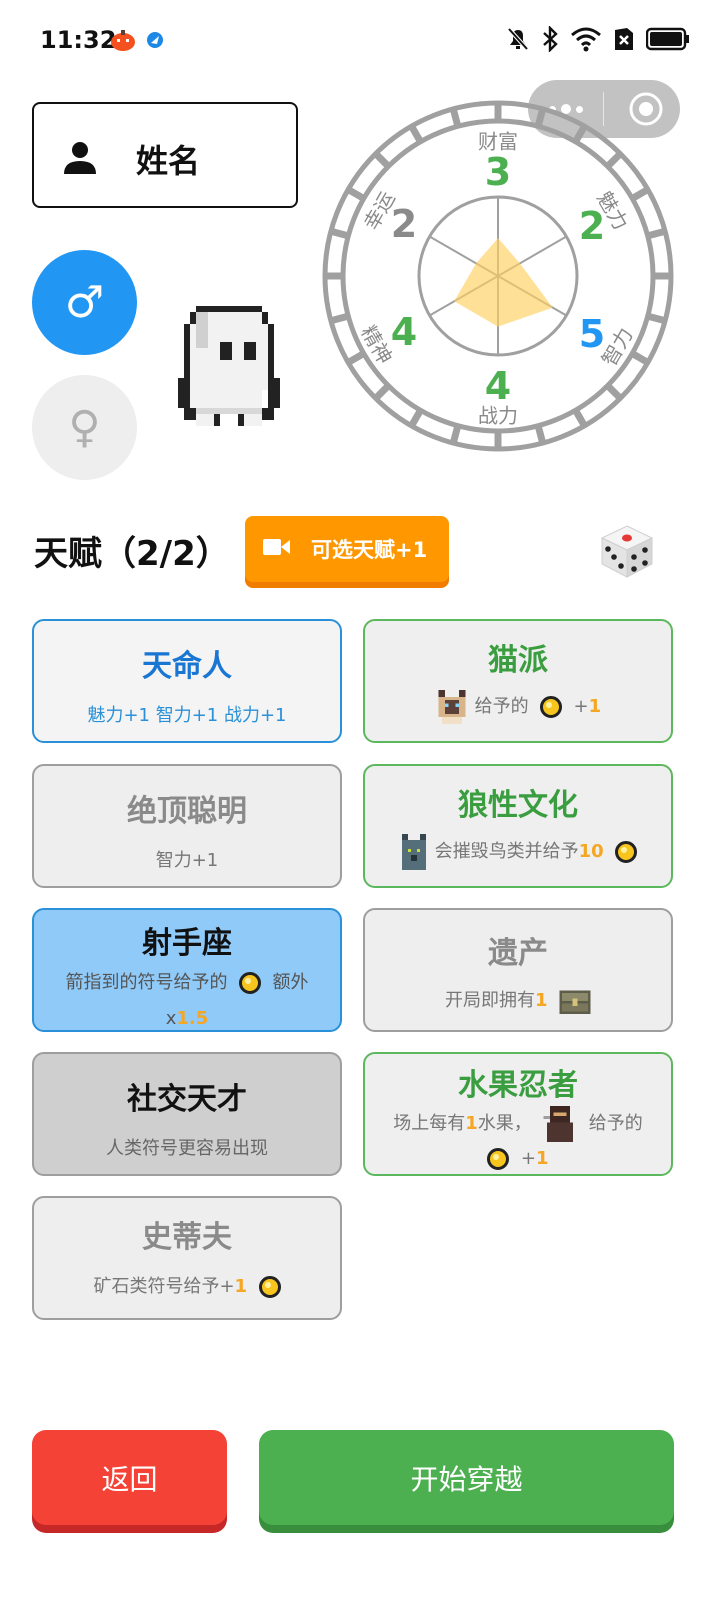  I want to click on character-avatar, so click(229, 366).